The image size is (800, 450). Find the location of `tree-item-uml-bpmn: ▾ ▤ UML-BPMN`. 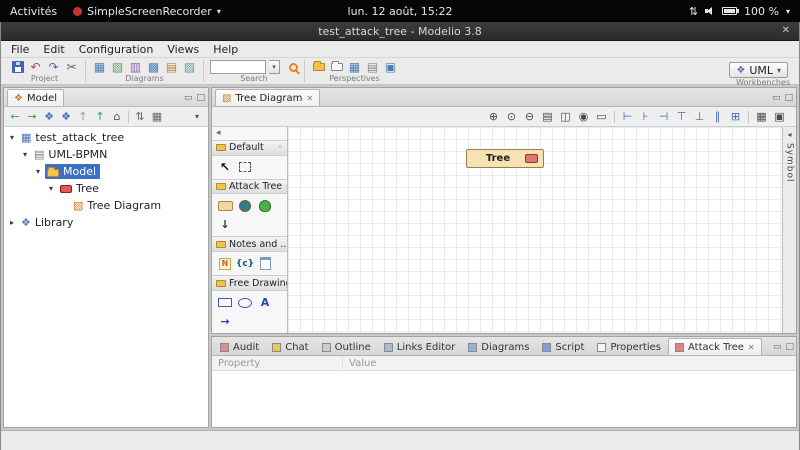

tree-item-uml-bpmn: ▾ ▤ UML-BPMN is located at coordinates (106, 154).